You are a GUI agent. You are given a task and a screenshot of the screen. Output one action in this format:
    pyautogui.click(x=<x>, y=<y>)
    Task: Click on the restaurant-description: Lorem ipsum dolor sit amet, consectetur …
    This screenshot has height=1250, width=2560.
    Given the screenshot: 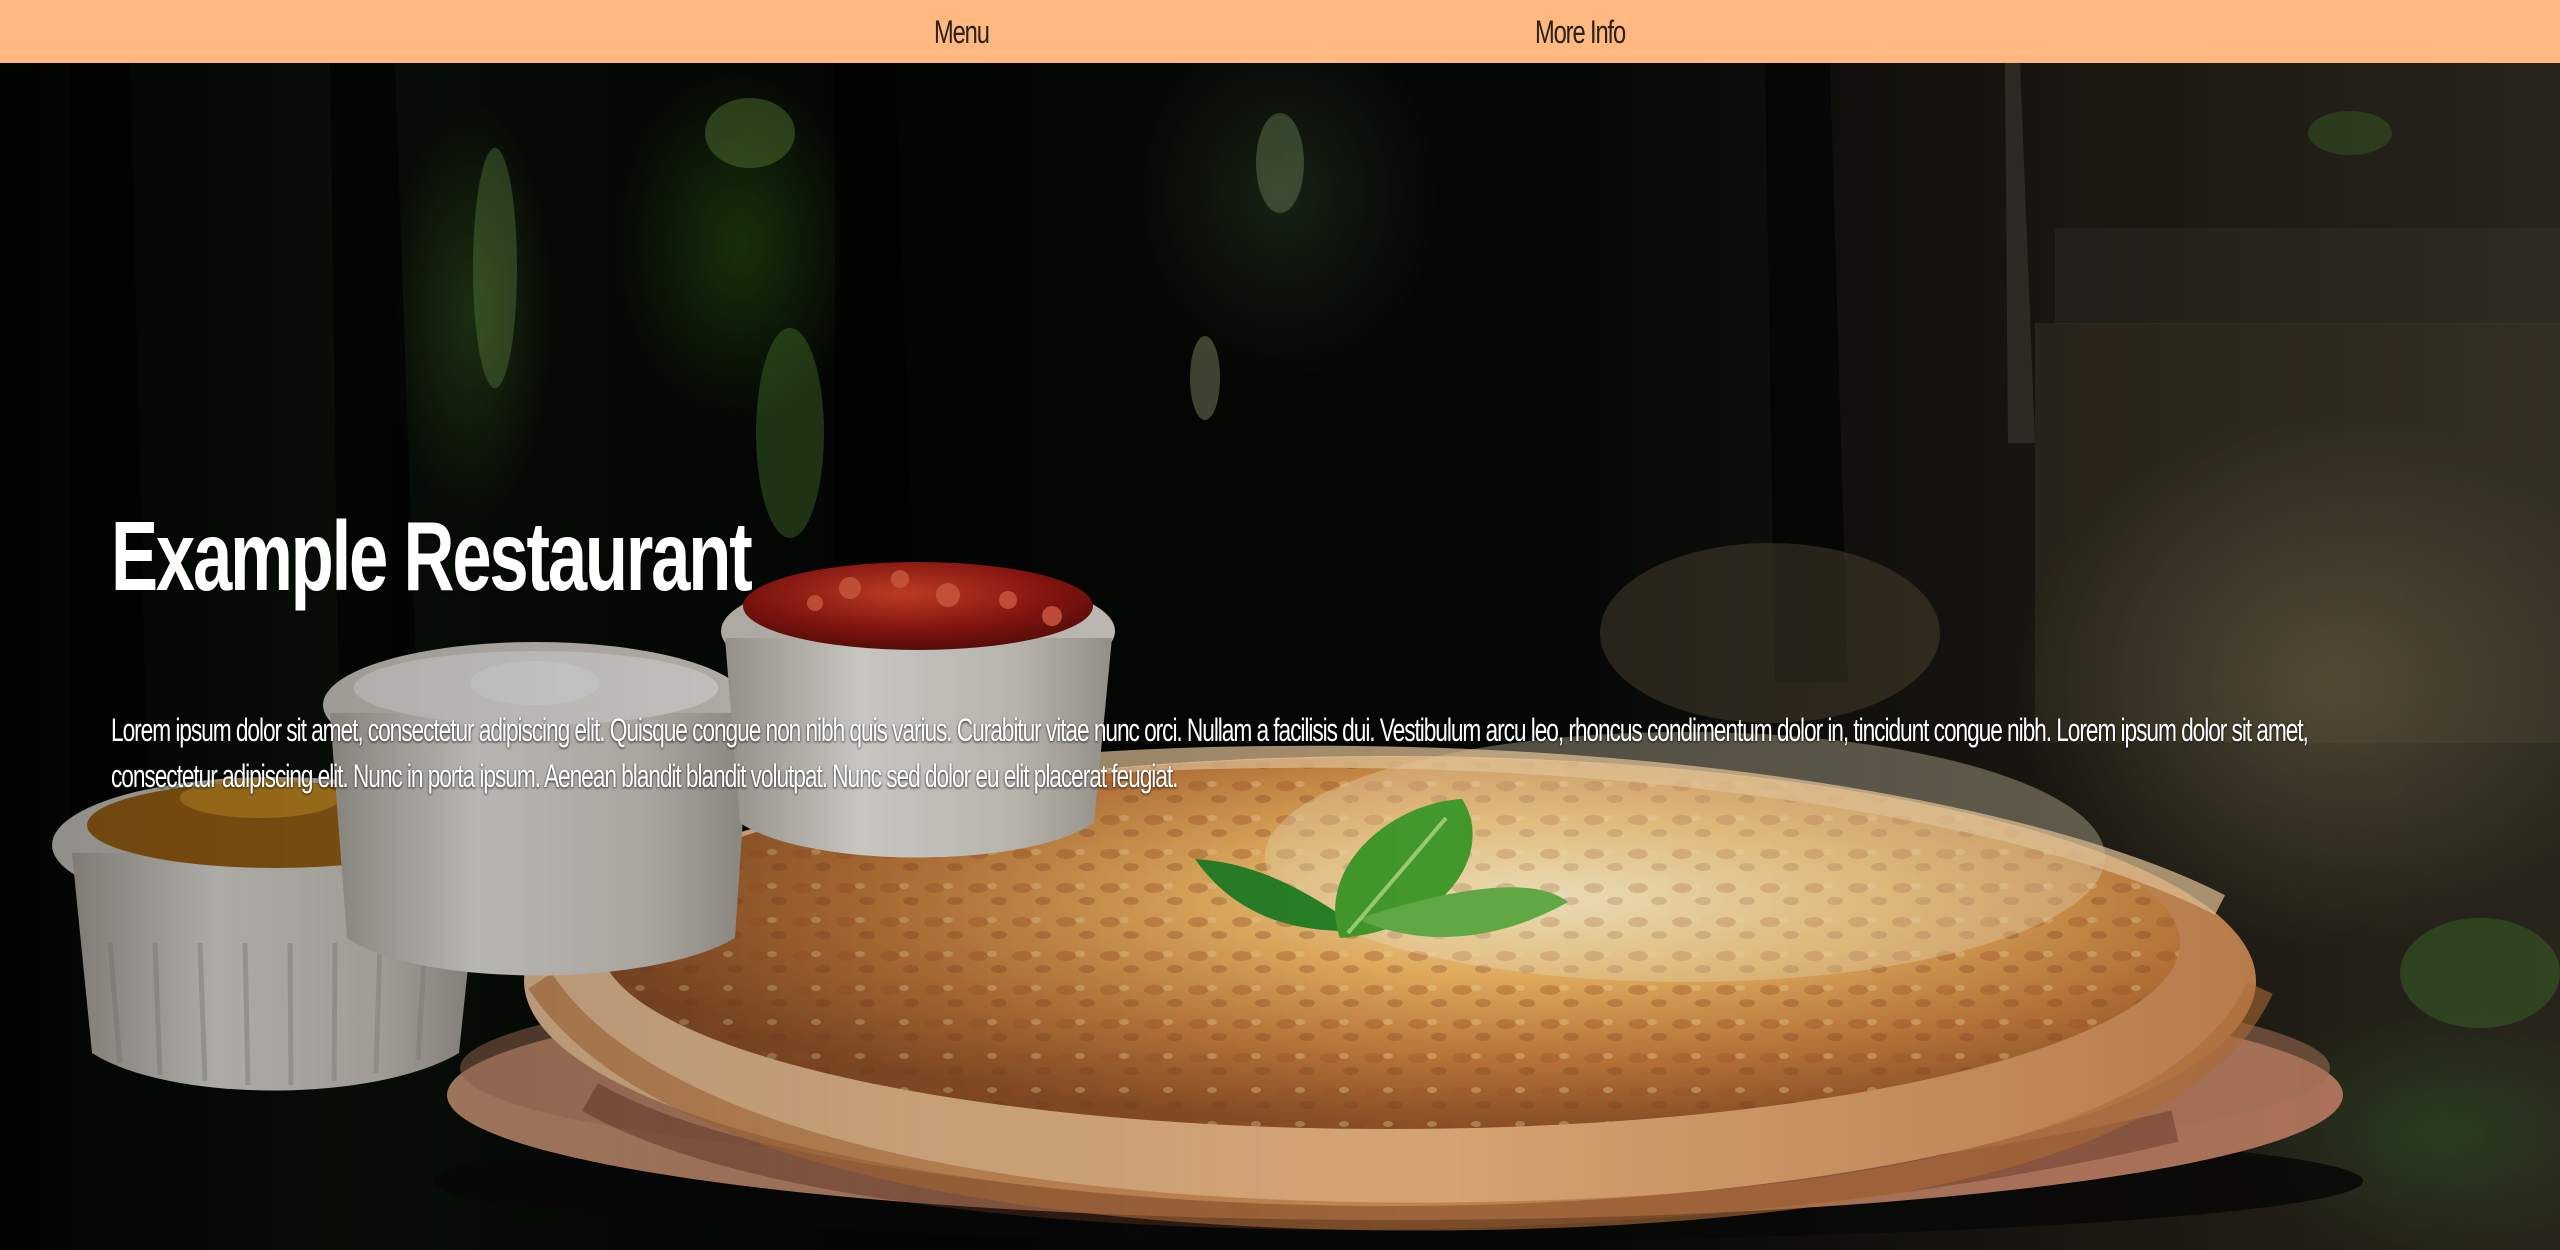 What is the action you would take?
    pyautogui.click(x=1210, y=753)
    